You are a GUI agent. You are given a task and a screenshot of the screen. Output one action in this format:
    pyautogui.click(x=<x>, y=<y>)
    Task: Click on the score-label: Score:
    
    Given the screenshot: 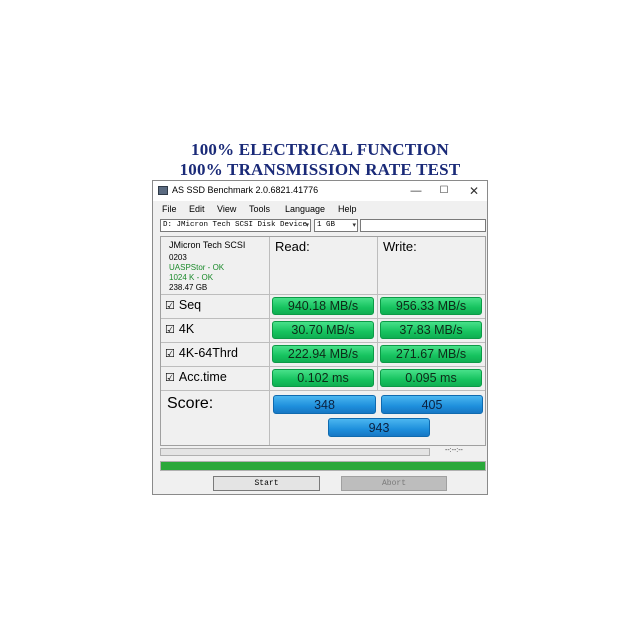 What is the action you would take?
    pyautogui.click(x=190, y=403)
    